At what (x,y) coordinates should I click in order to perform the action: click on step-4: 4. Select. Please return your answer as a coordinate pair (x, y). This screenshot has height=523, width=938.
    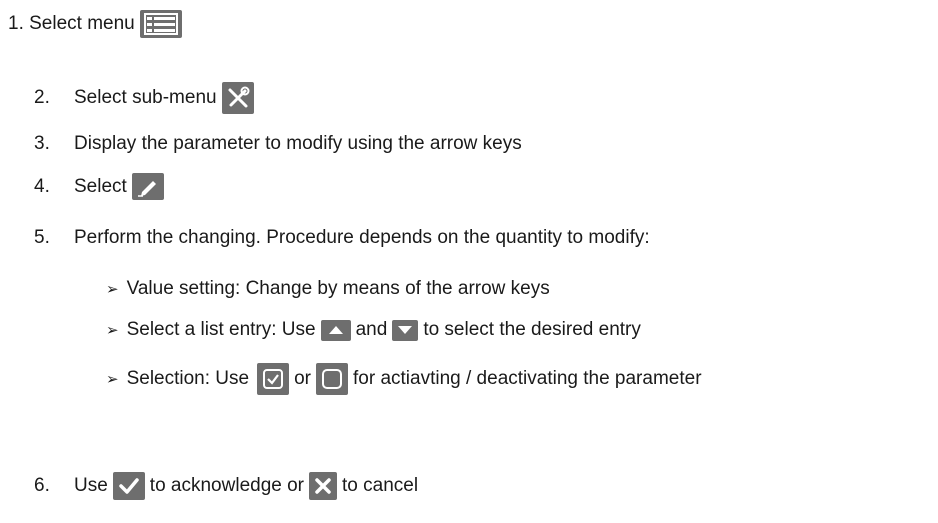
    Looking at the image, I should click on (99, 186).